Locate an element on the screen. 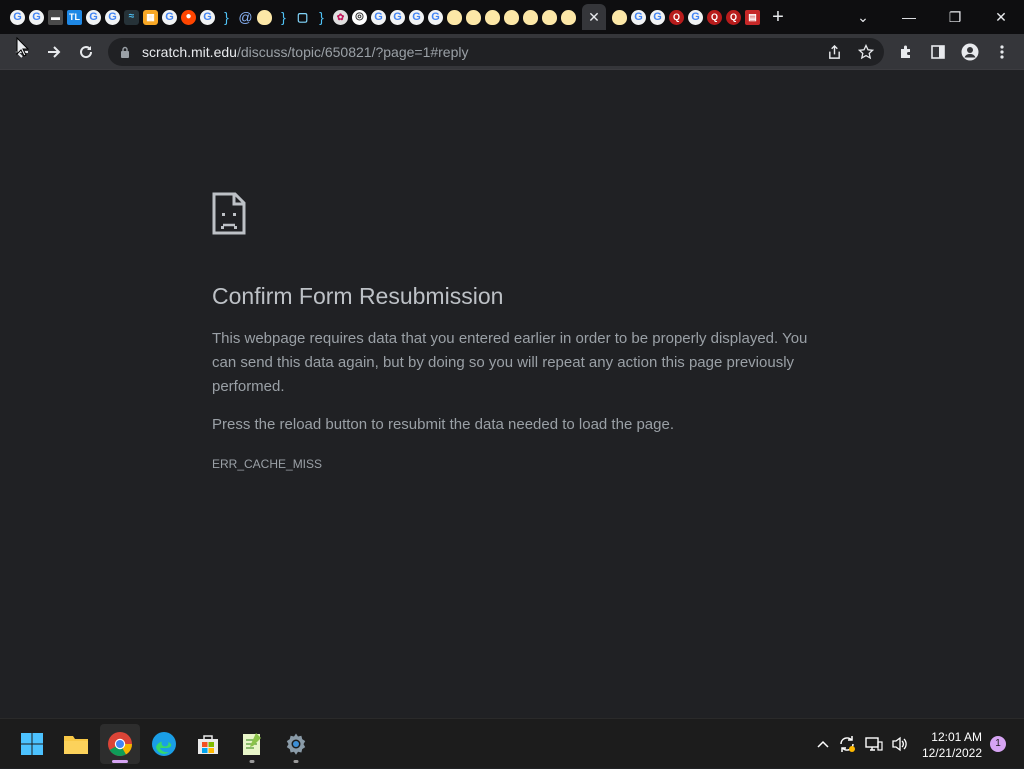 Image resolution: width=1024 pixels, height=769 pixels. file-explorer-button is located at coordinates (76, 744).